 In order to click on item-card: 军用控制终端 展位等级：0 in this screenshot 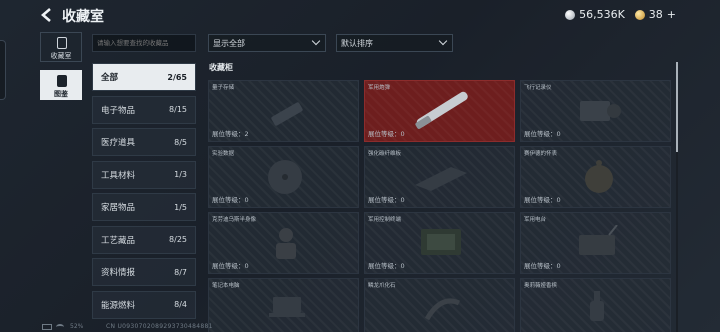, I will do `click(439, 243)`.